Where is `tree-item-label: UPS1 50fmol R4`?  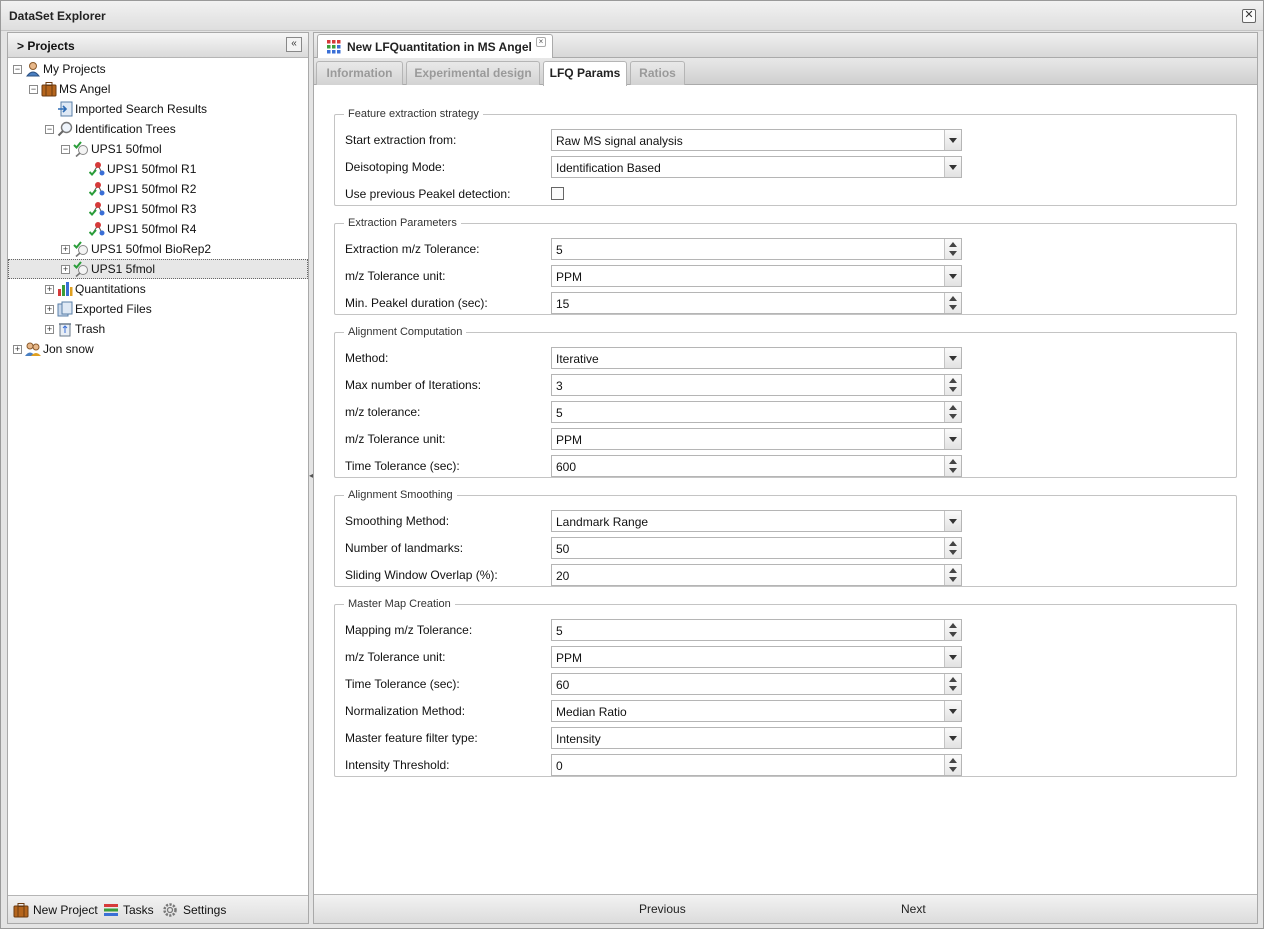
tree-item-label: UPS1 50fmol R4 is located at coordinates (152, 229).